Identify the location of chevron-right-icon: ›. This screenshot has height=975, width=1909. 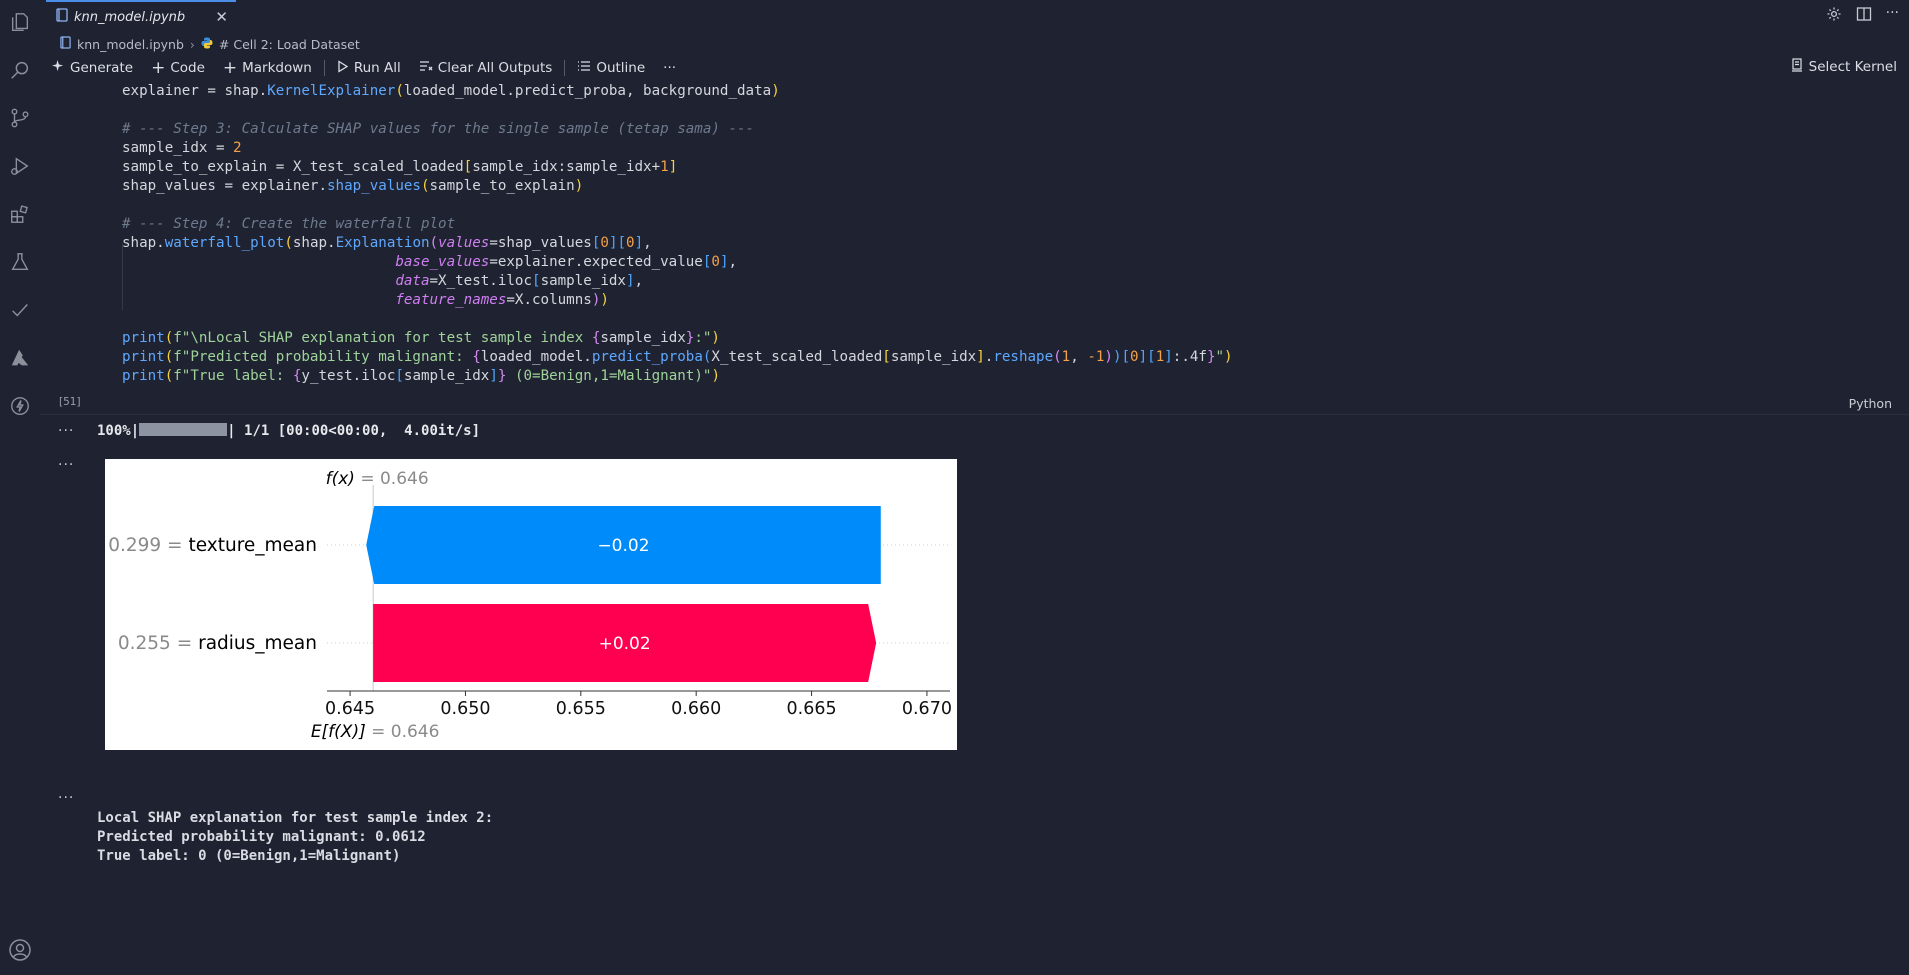
(192, 44).